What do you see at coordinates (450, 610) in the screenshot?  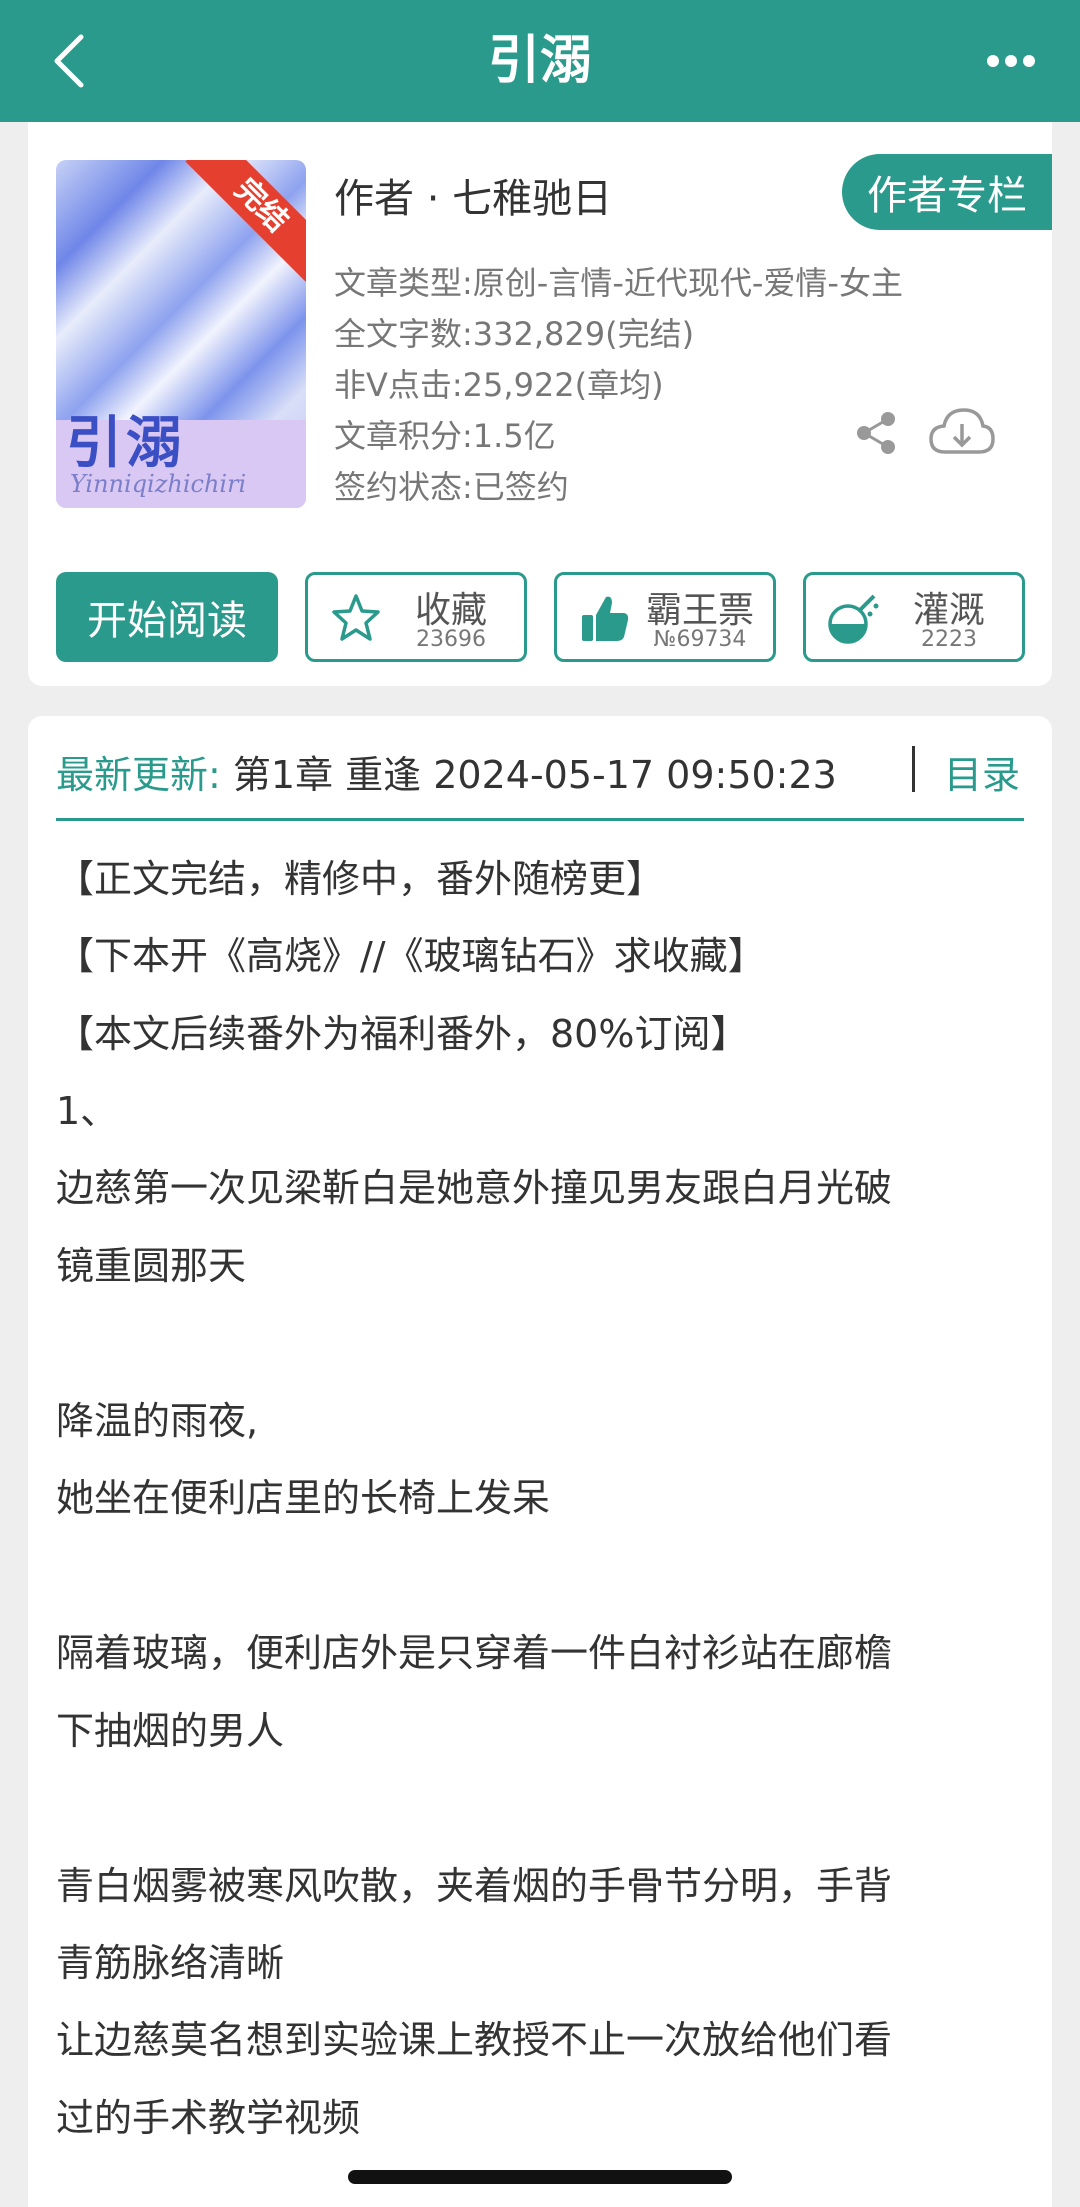 I see `favorite-label: 收藏` at bounding box center [450, 610].